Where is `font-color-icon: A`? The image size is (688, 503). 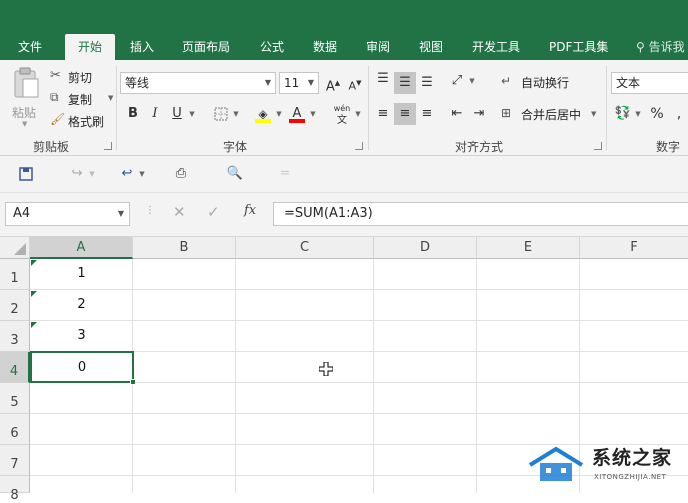
font-color-icon: A is located at coordinates (297, 114).